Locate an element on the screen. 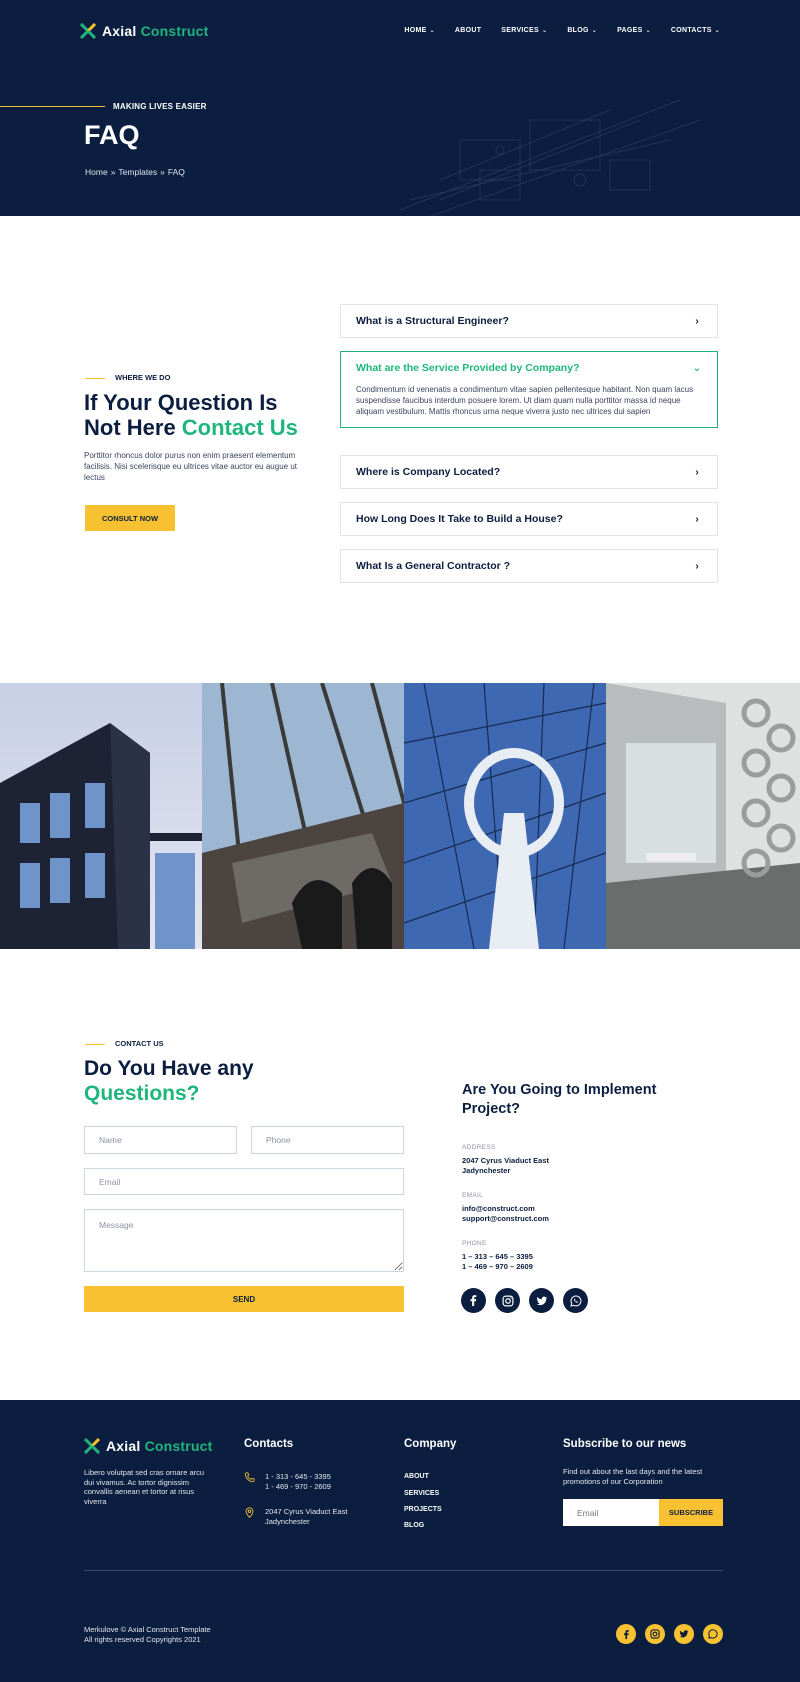  phone-value: 1 – 313 – 645 – 3395 1 – 469 – 970 – 2609 is located at coordinates (497, 1261).